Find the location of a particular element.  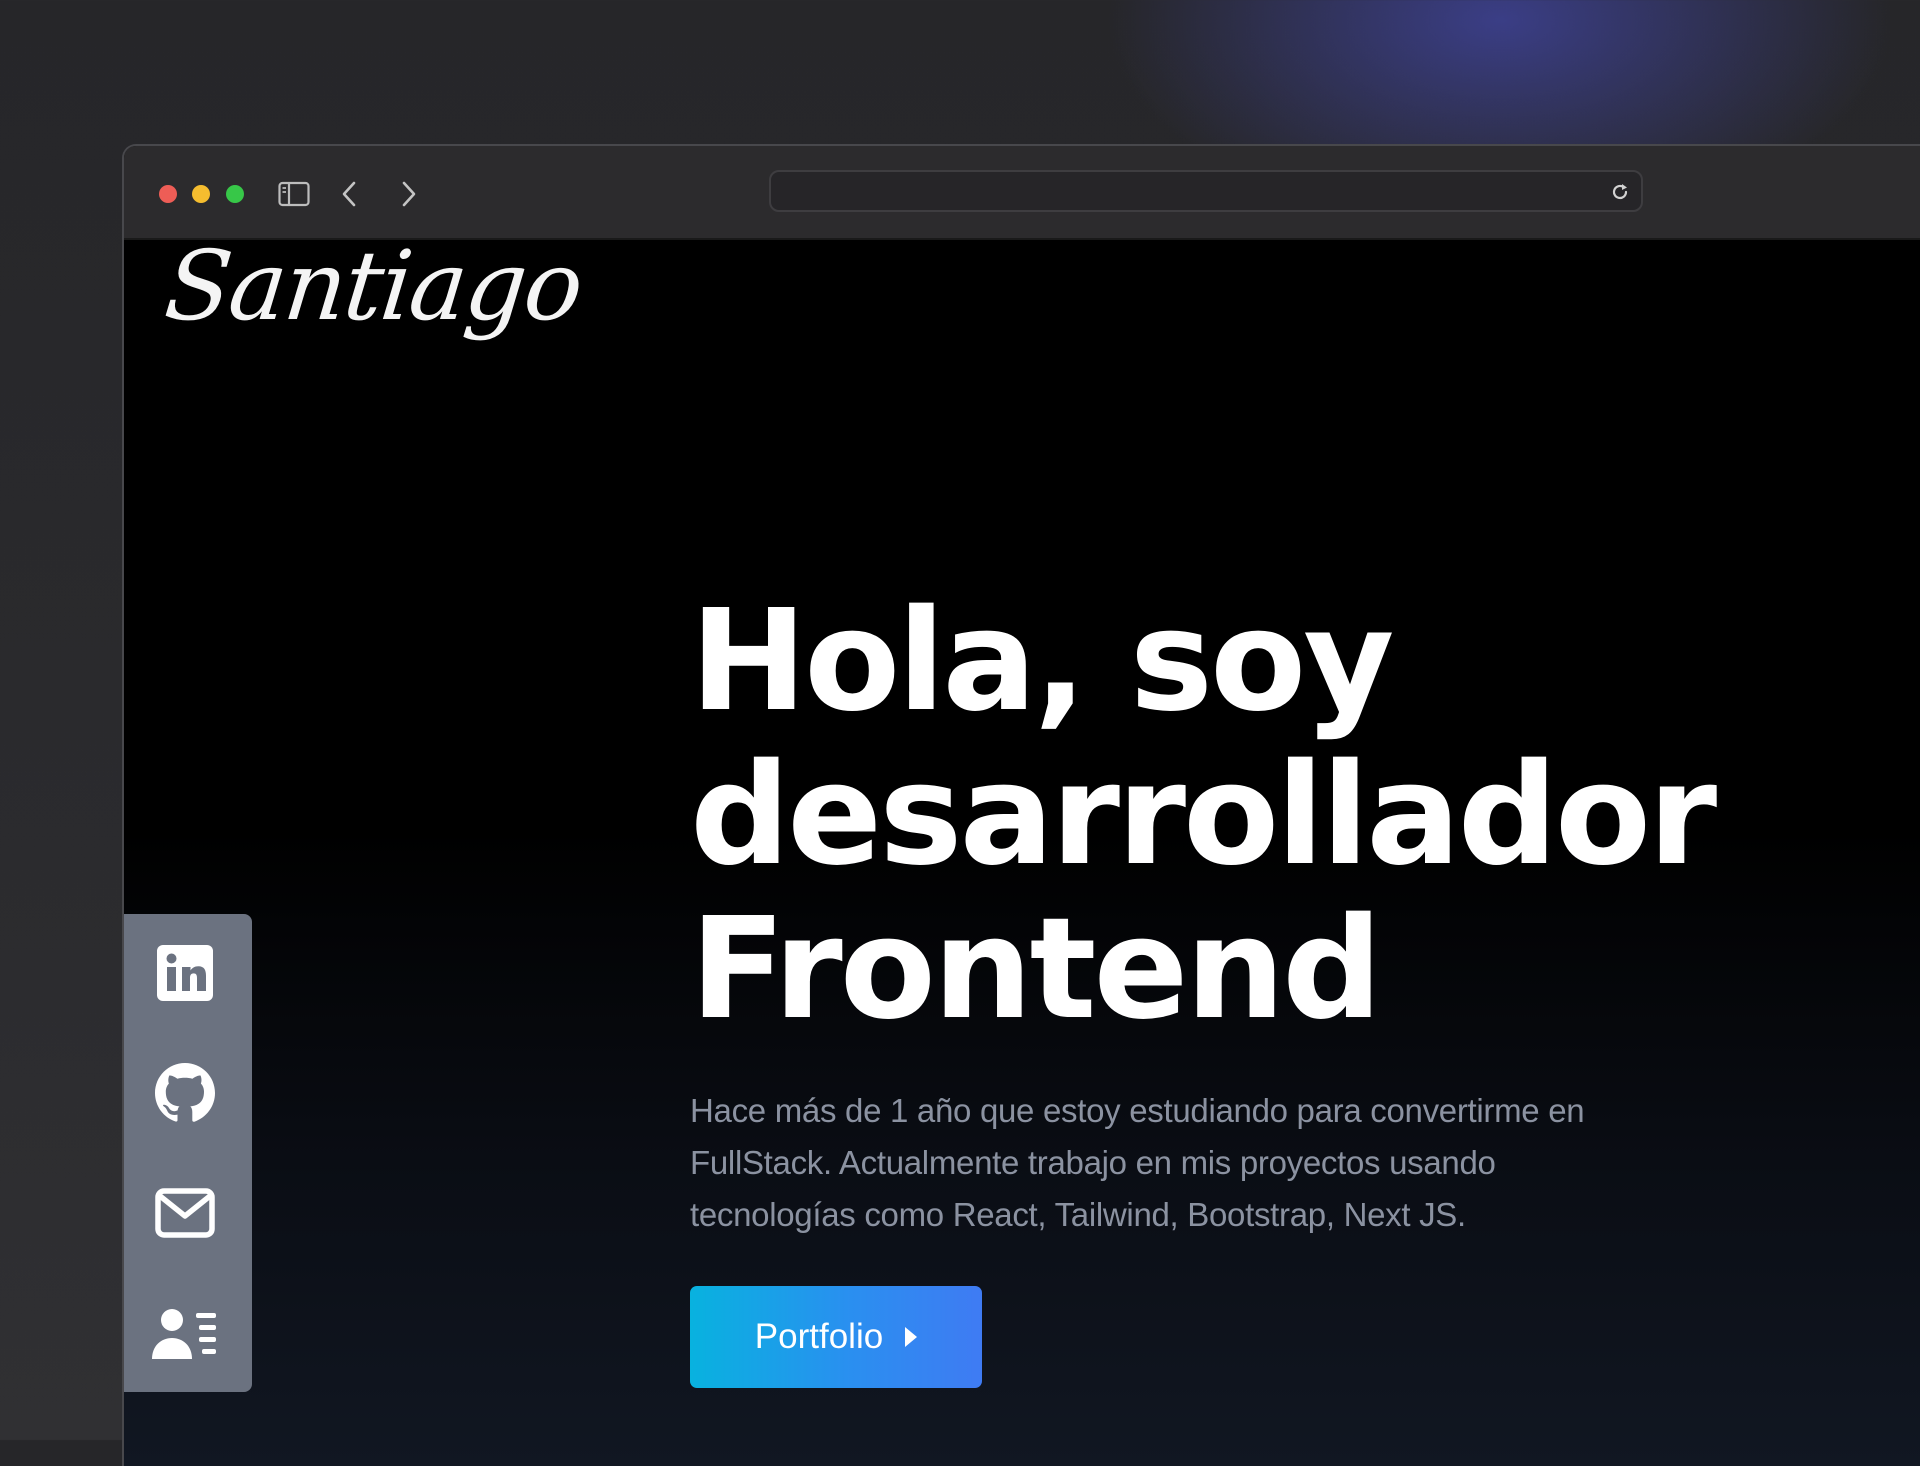

reload-icon is located at coordinates (1620, 192).